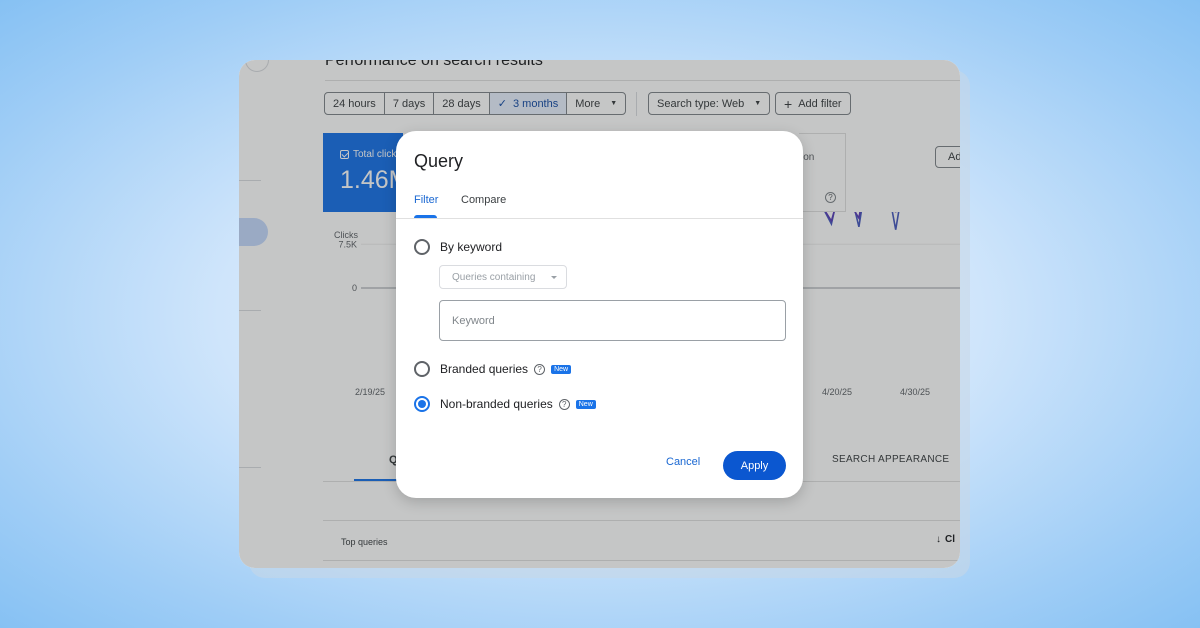 This screenshot has height=628, width=1200. What do you see at coordinates (494, 277) in the screenshot?
I see `match-type-value: Queries containing` at bounding box center [494, 277].